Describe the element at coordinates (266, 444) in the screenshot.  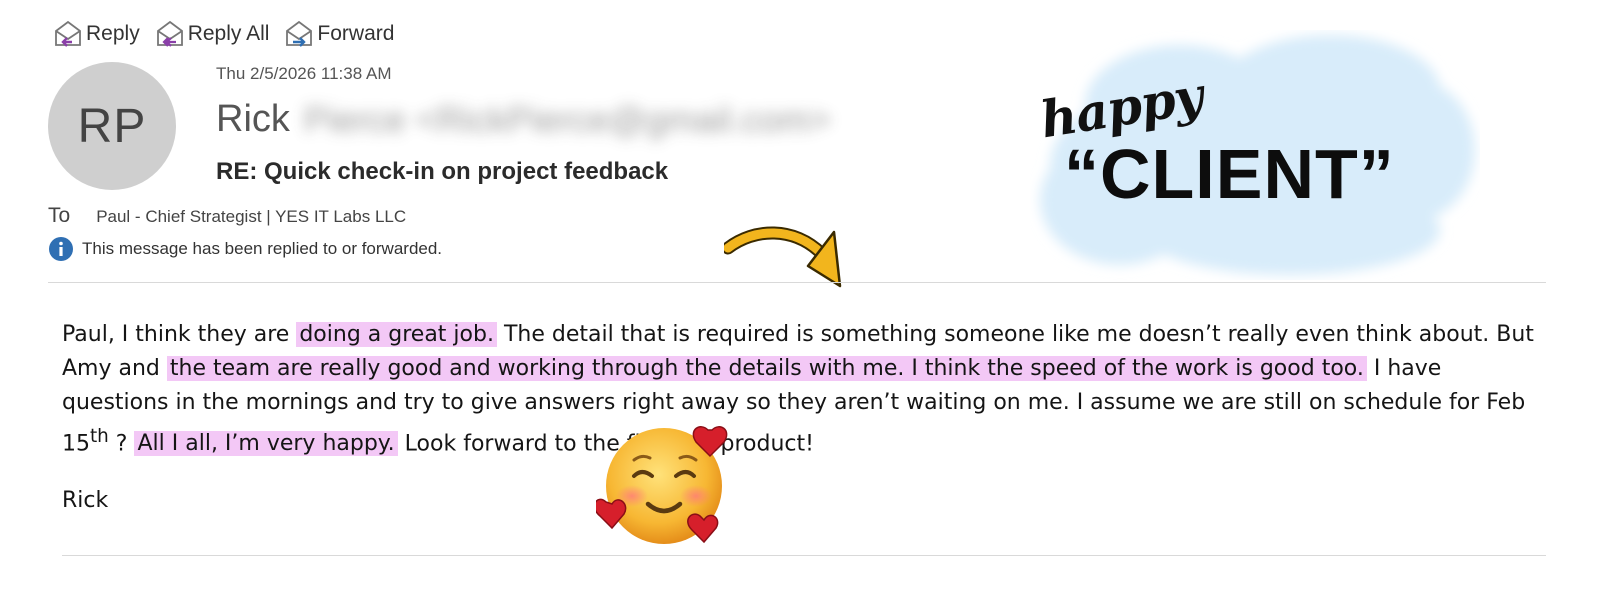
I see `highlighted-text: All I all, I’m very happy.` at that location.